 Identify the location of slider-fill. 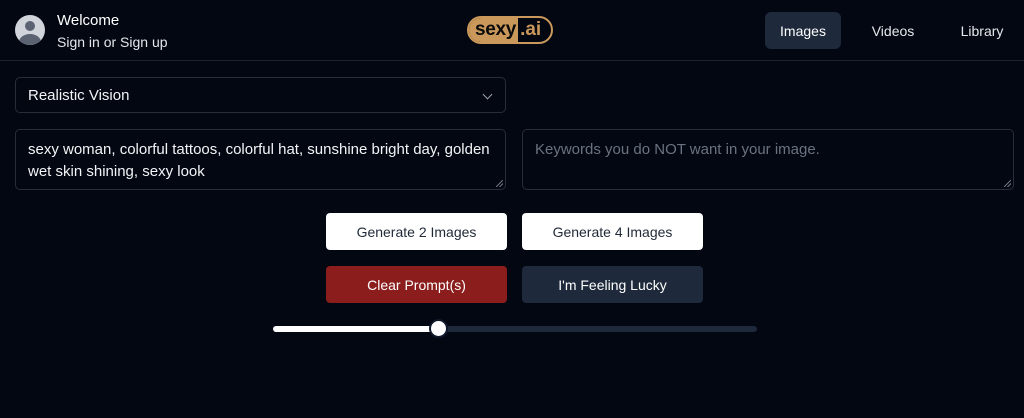
(355, 329).